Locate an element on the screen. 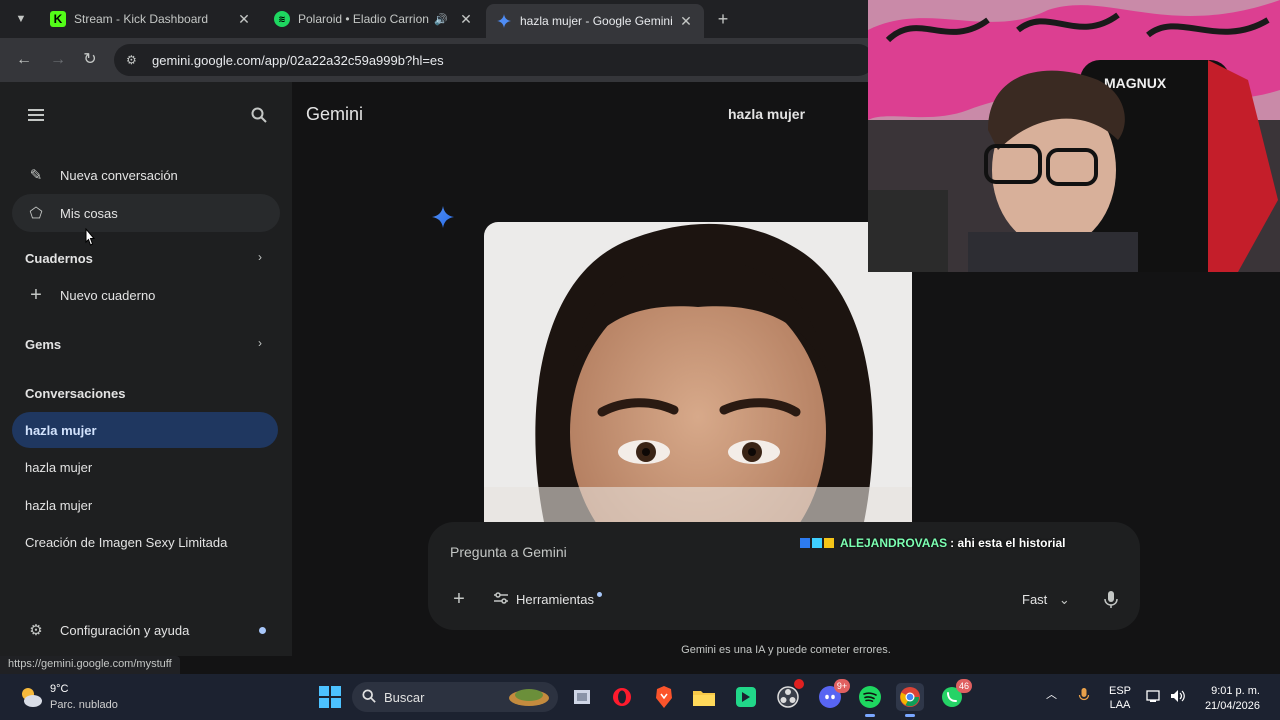  kick-icon: K is located at coordinates (58, 19).